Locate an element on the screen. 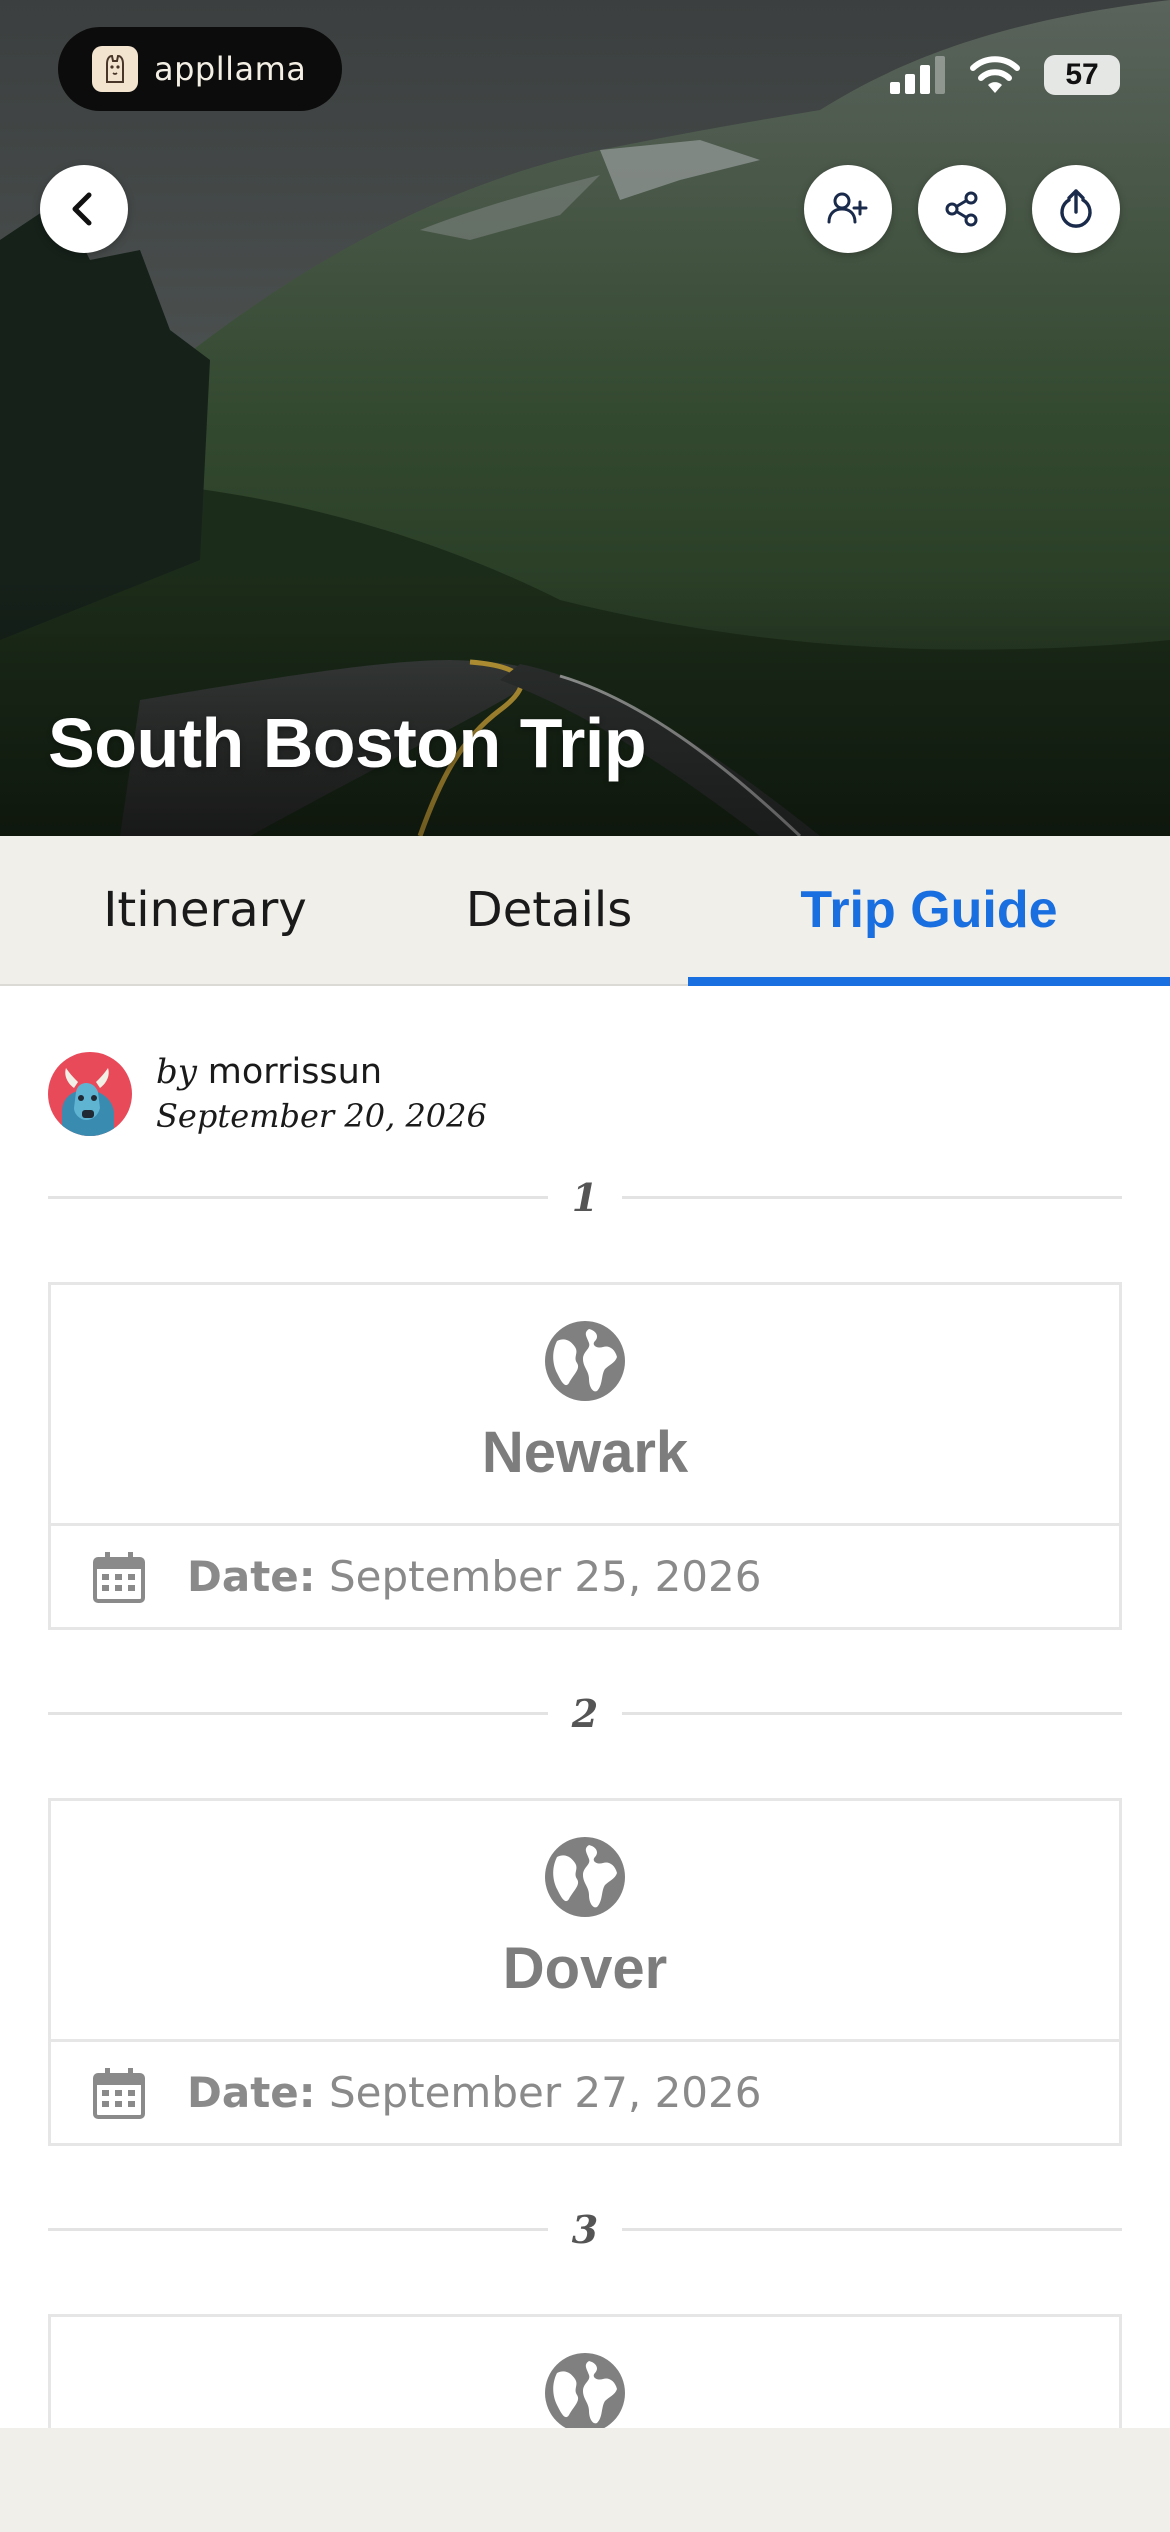 The image size is (1170, 2532). stop-date: September 25, 2026 is located at coordinates (545, 1576).